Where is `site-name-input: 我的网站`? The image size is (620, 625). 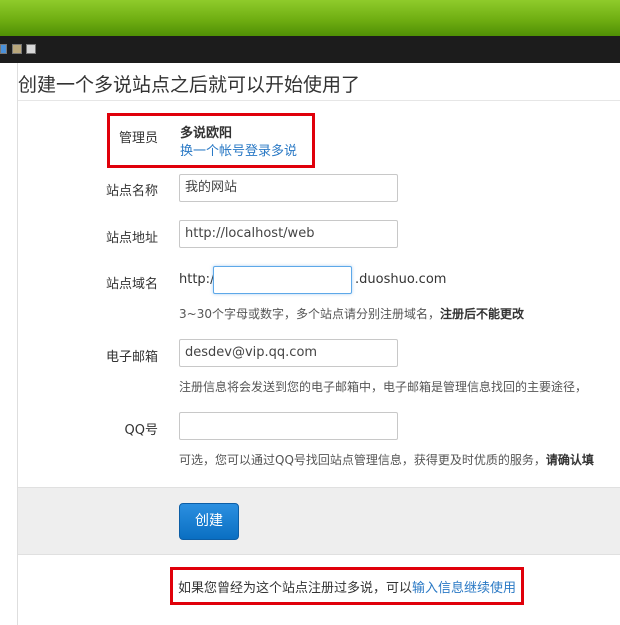
site-name-input: 我的网站 is located at coordinates (288, 188).